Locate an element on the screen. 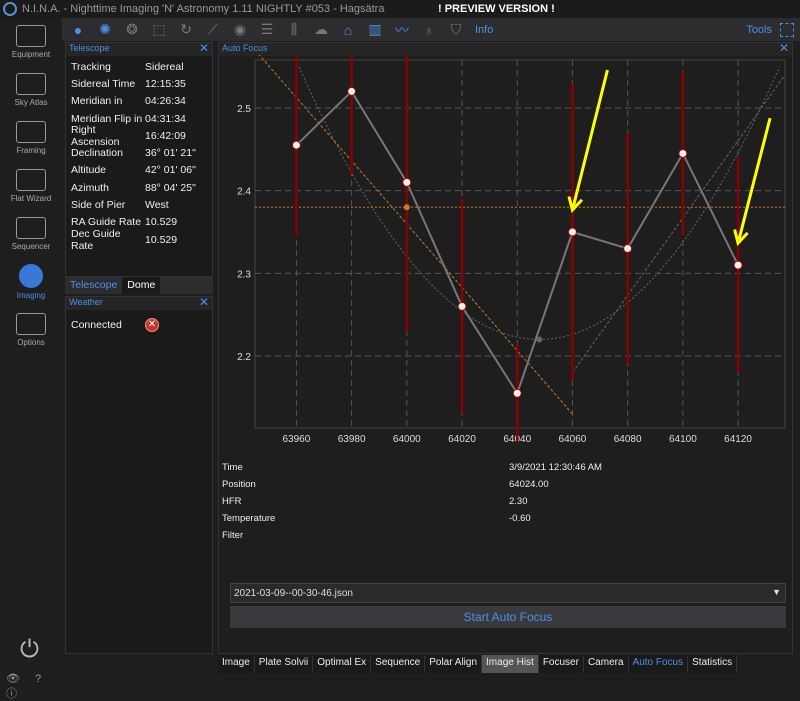 This screenshot has width=800, height=701. sidebar-item-imaging: Imaging is located at coordinates (31, 282).